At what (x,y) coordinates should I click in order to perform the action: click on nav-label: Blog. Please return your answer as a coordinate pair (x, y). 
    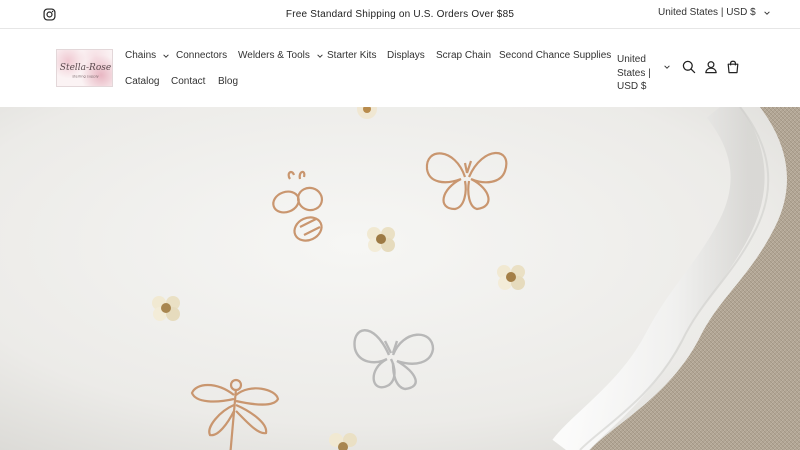
    Looking at the image, I should click on (228, 81).